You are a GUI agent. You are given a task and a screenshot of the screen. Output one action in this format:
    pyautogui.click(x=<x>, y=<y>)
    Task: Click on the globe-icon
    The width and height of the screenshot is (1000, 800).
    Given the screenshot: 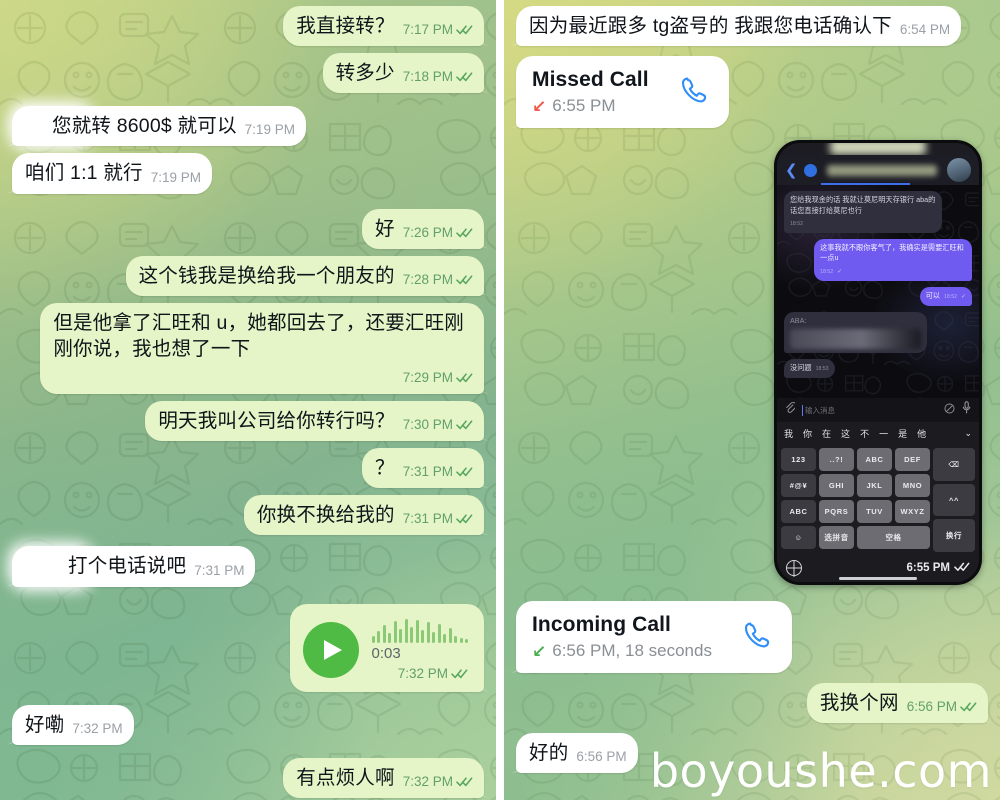 What is the action you would take?
    pyautogui.click(x=794, y=568)
    